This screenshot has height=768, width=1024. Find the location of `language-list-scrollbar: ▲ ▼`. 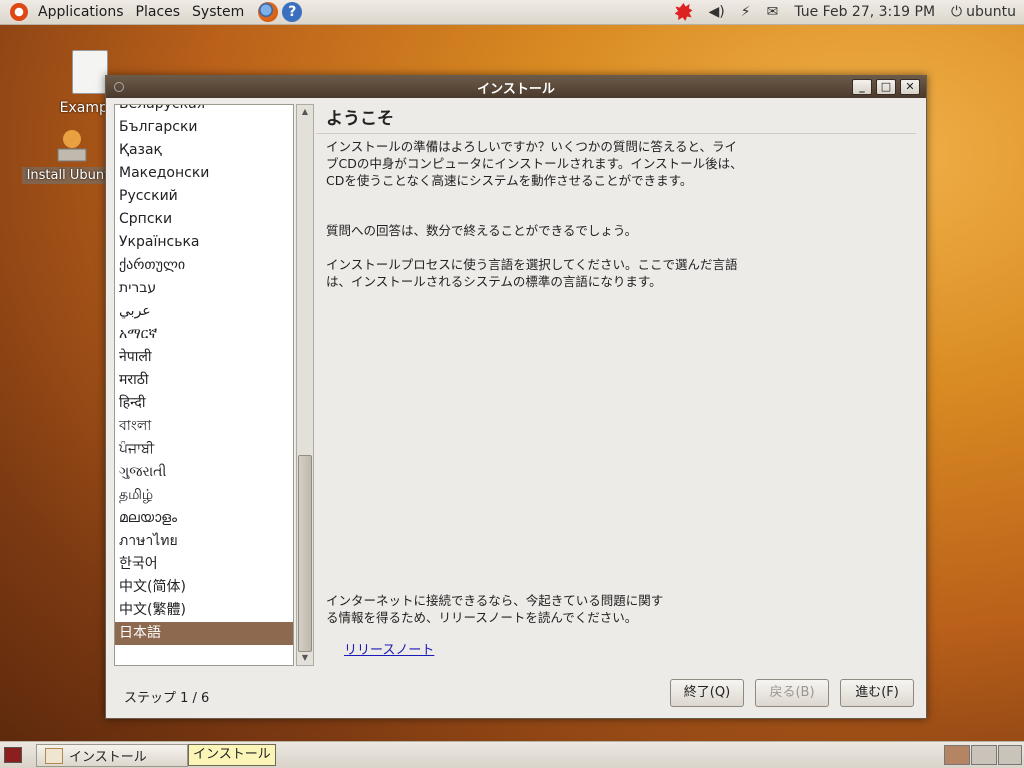

language-list-scrollbar: ▲ ▼ is located at coordinates (305, 385).